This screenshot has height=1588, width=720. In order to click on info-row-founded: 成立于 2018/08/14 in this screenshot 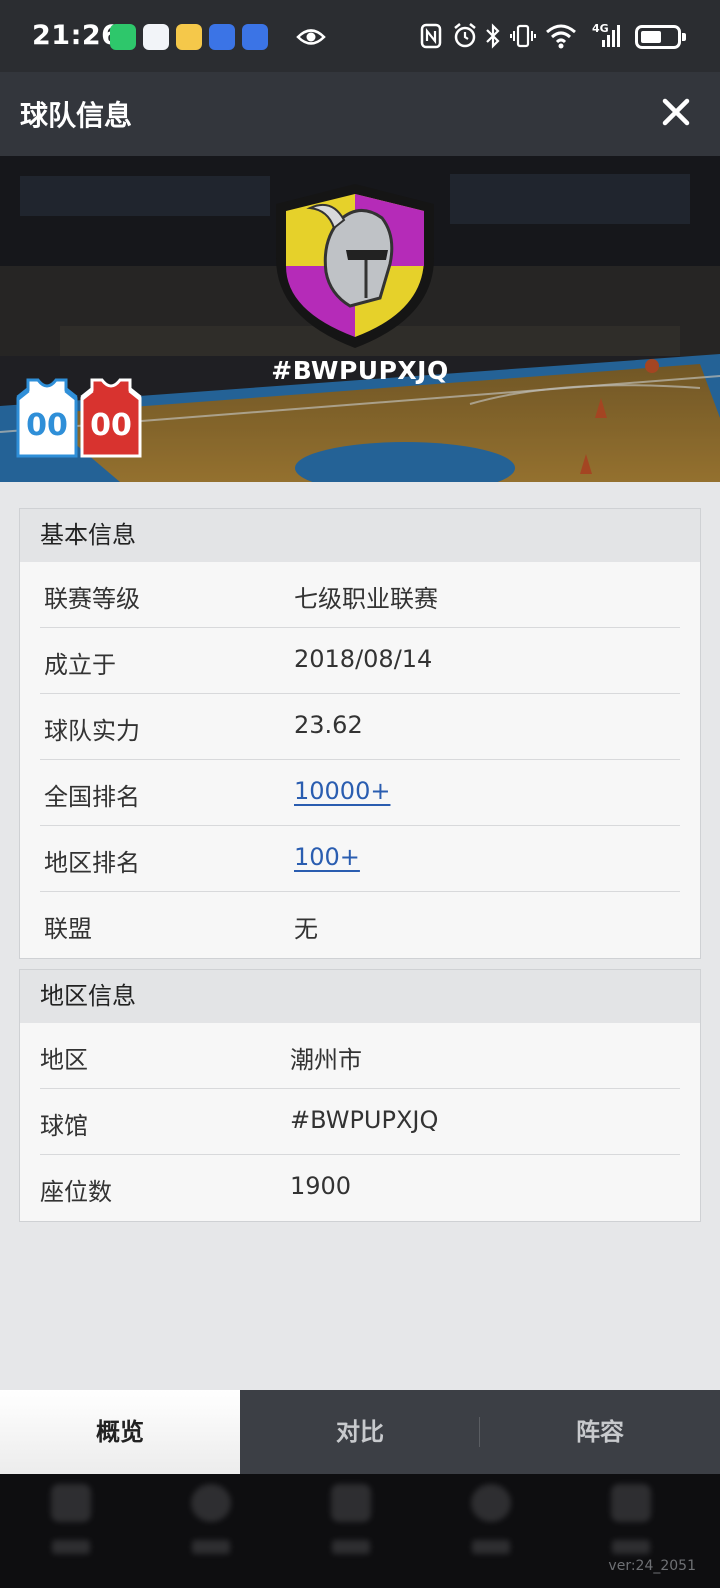, I will do `click(360, 661)`.